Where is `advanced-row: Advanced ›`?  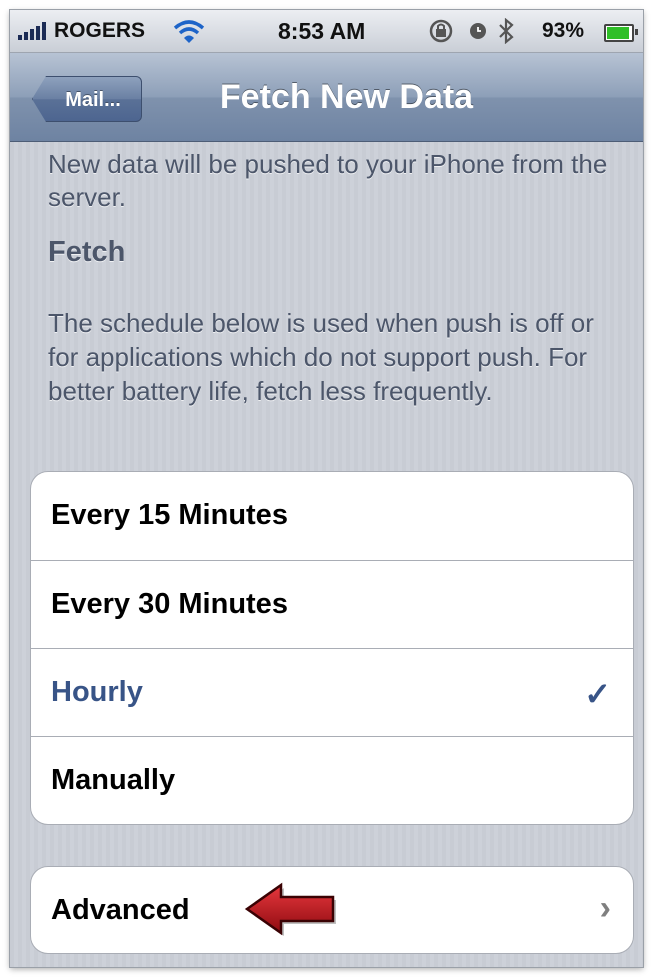
advanced-row: Advanced › is located at coordinates (332, 910).